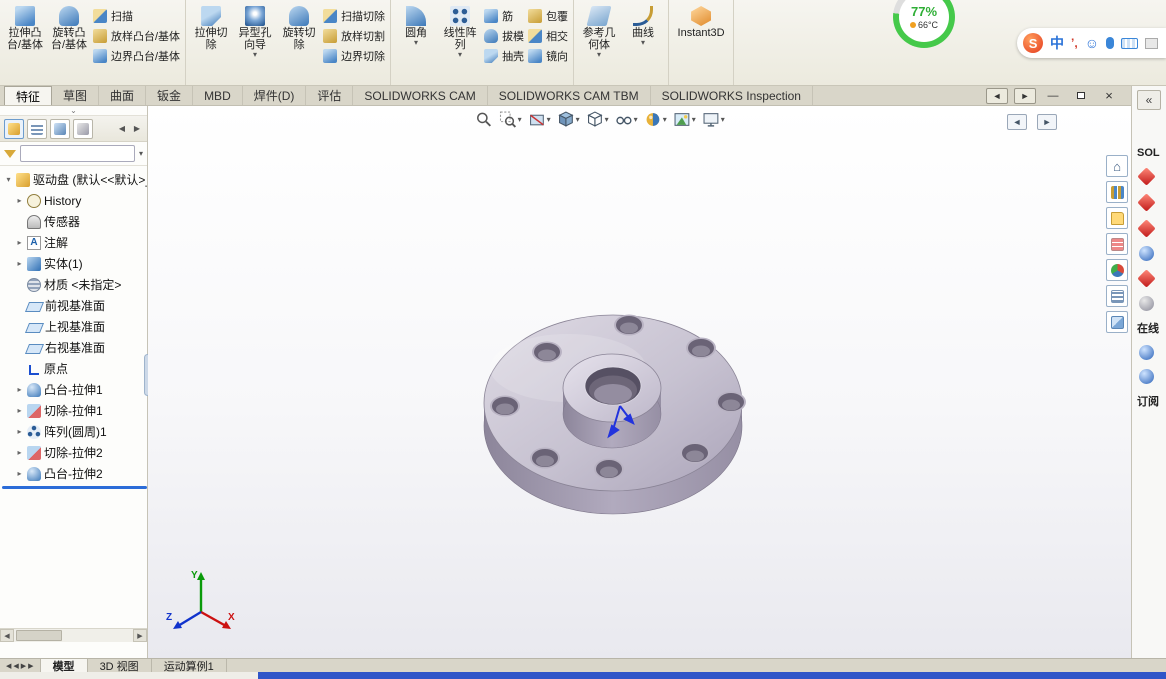 This screenshot has width=1166, height=679. I want to click on microphone-icon, so click(1110, 43).